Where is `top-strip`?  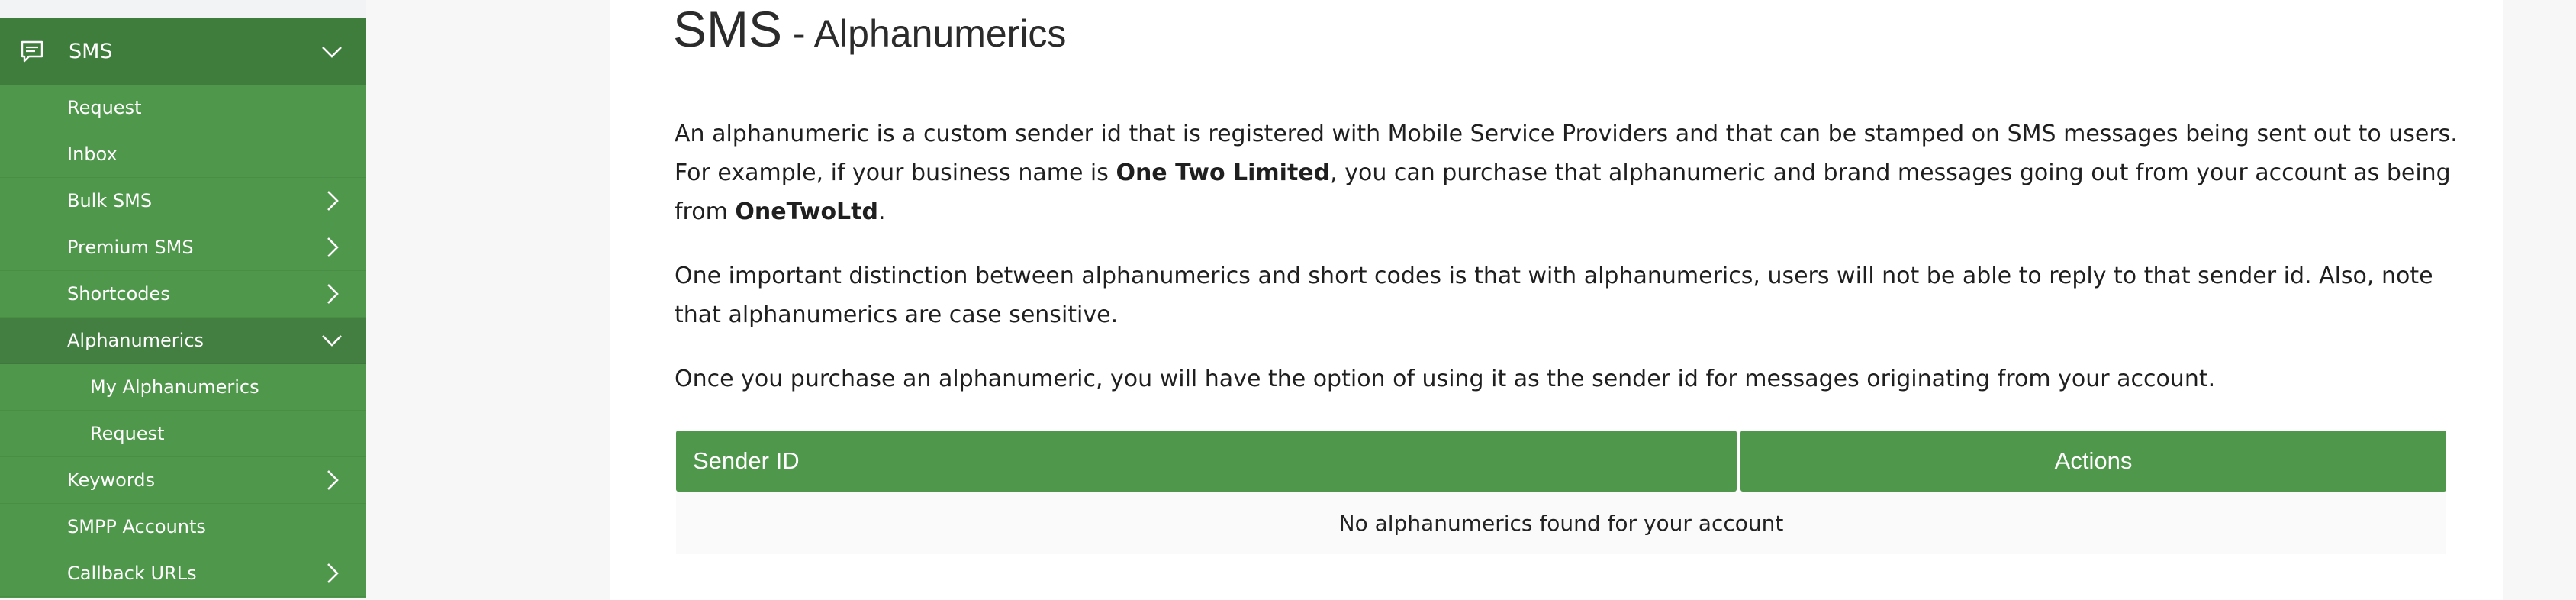
top-strip is located at coordinates (183, 9).